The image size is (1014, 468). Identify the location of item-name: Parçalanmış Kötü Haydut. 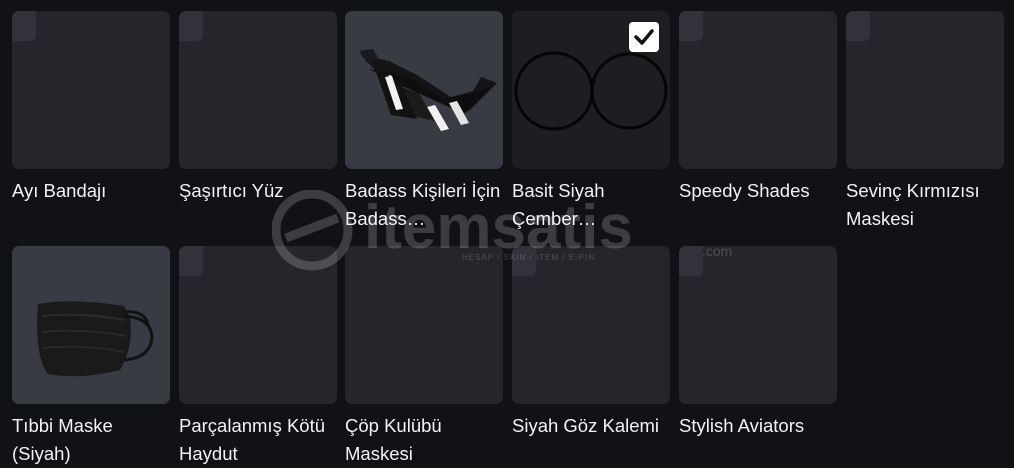
(252, 439).